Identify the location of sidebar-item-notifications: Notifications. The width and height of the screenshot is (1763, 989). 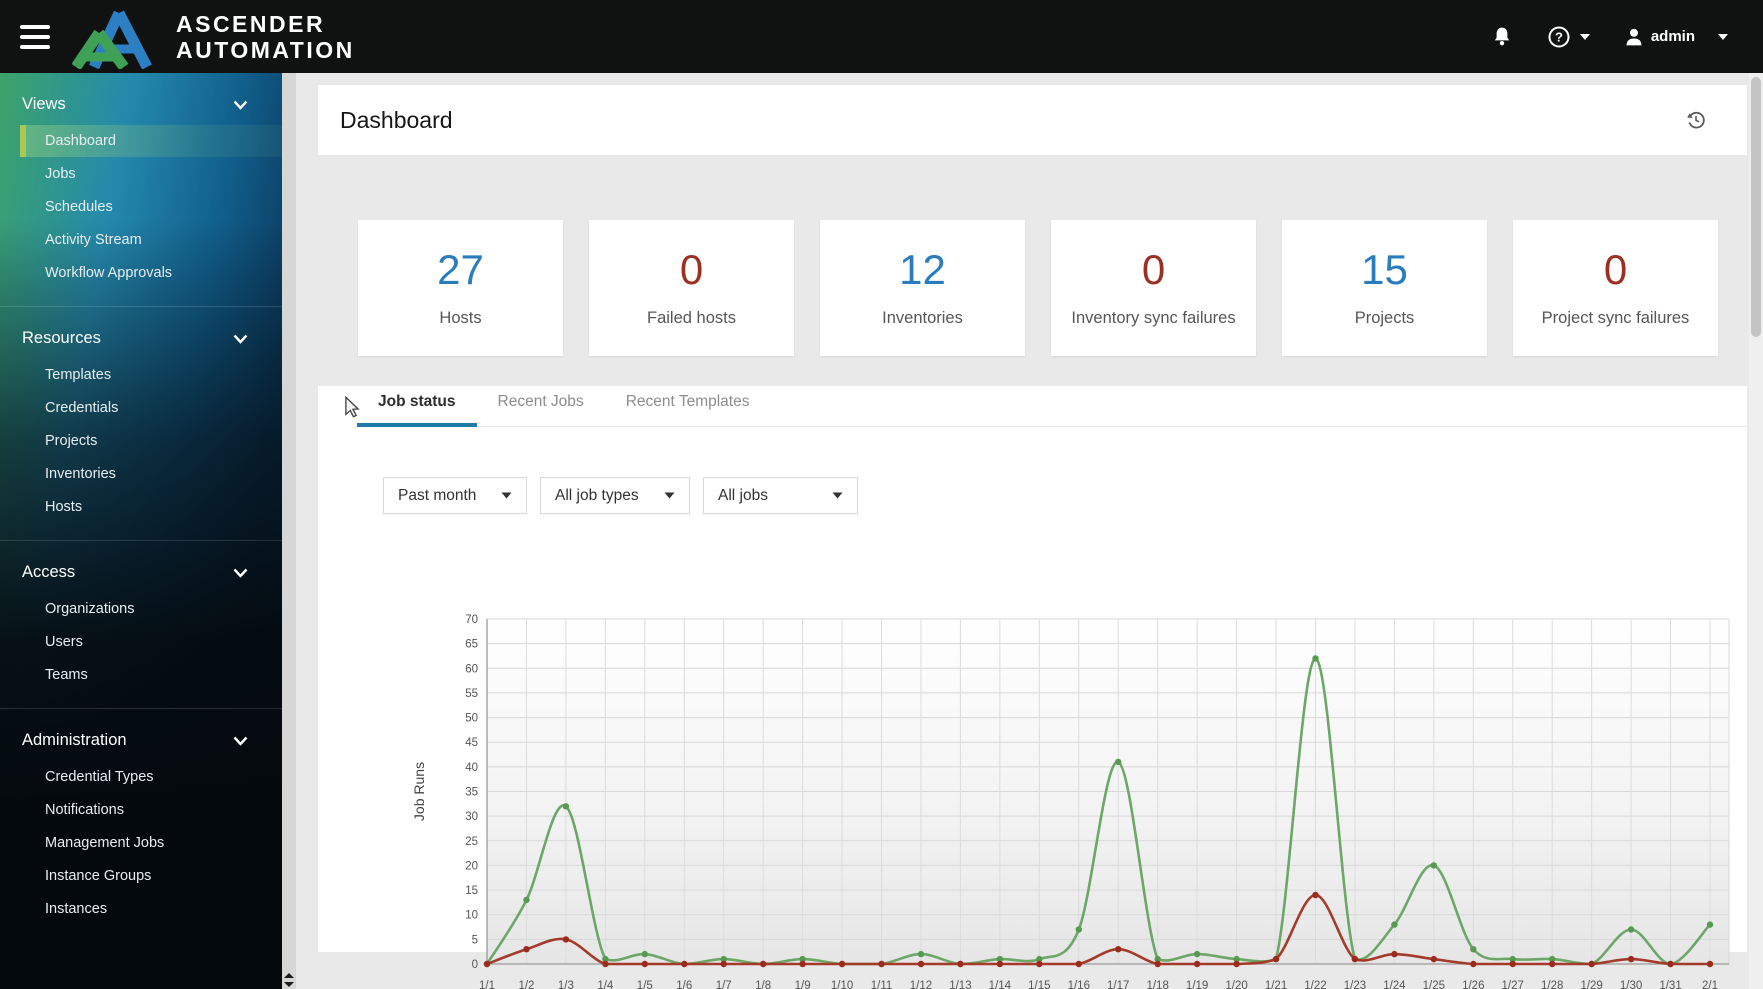
(141, 810).